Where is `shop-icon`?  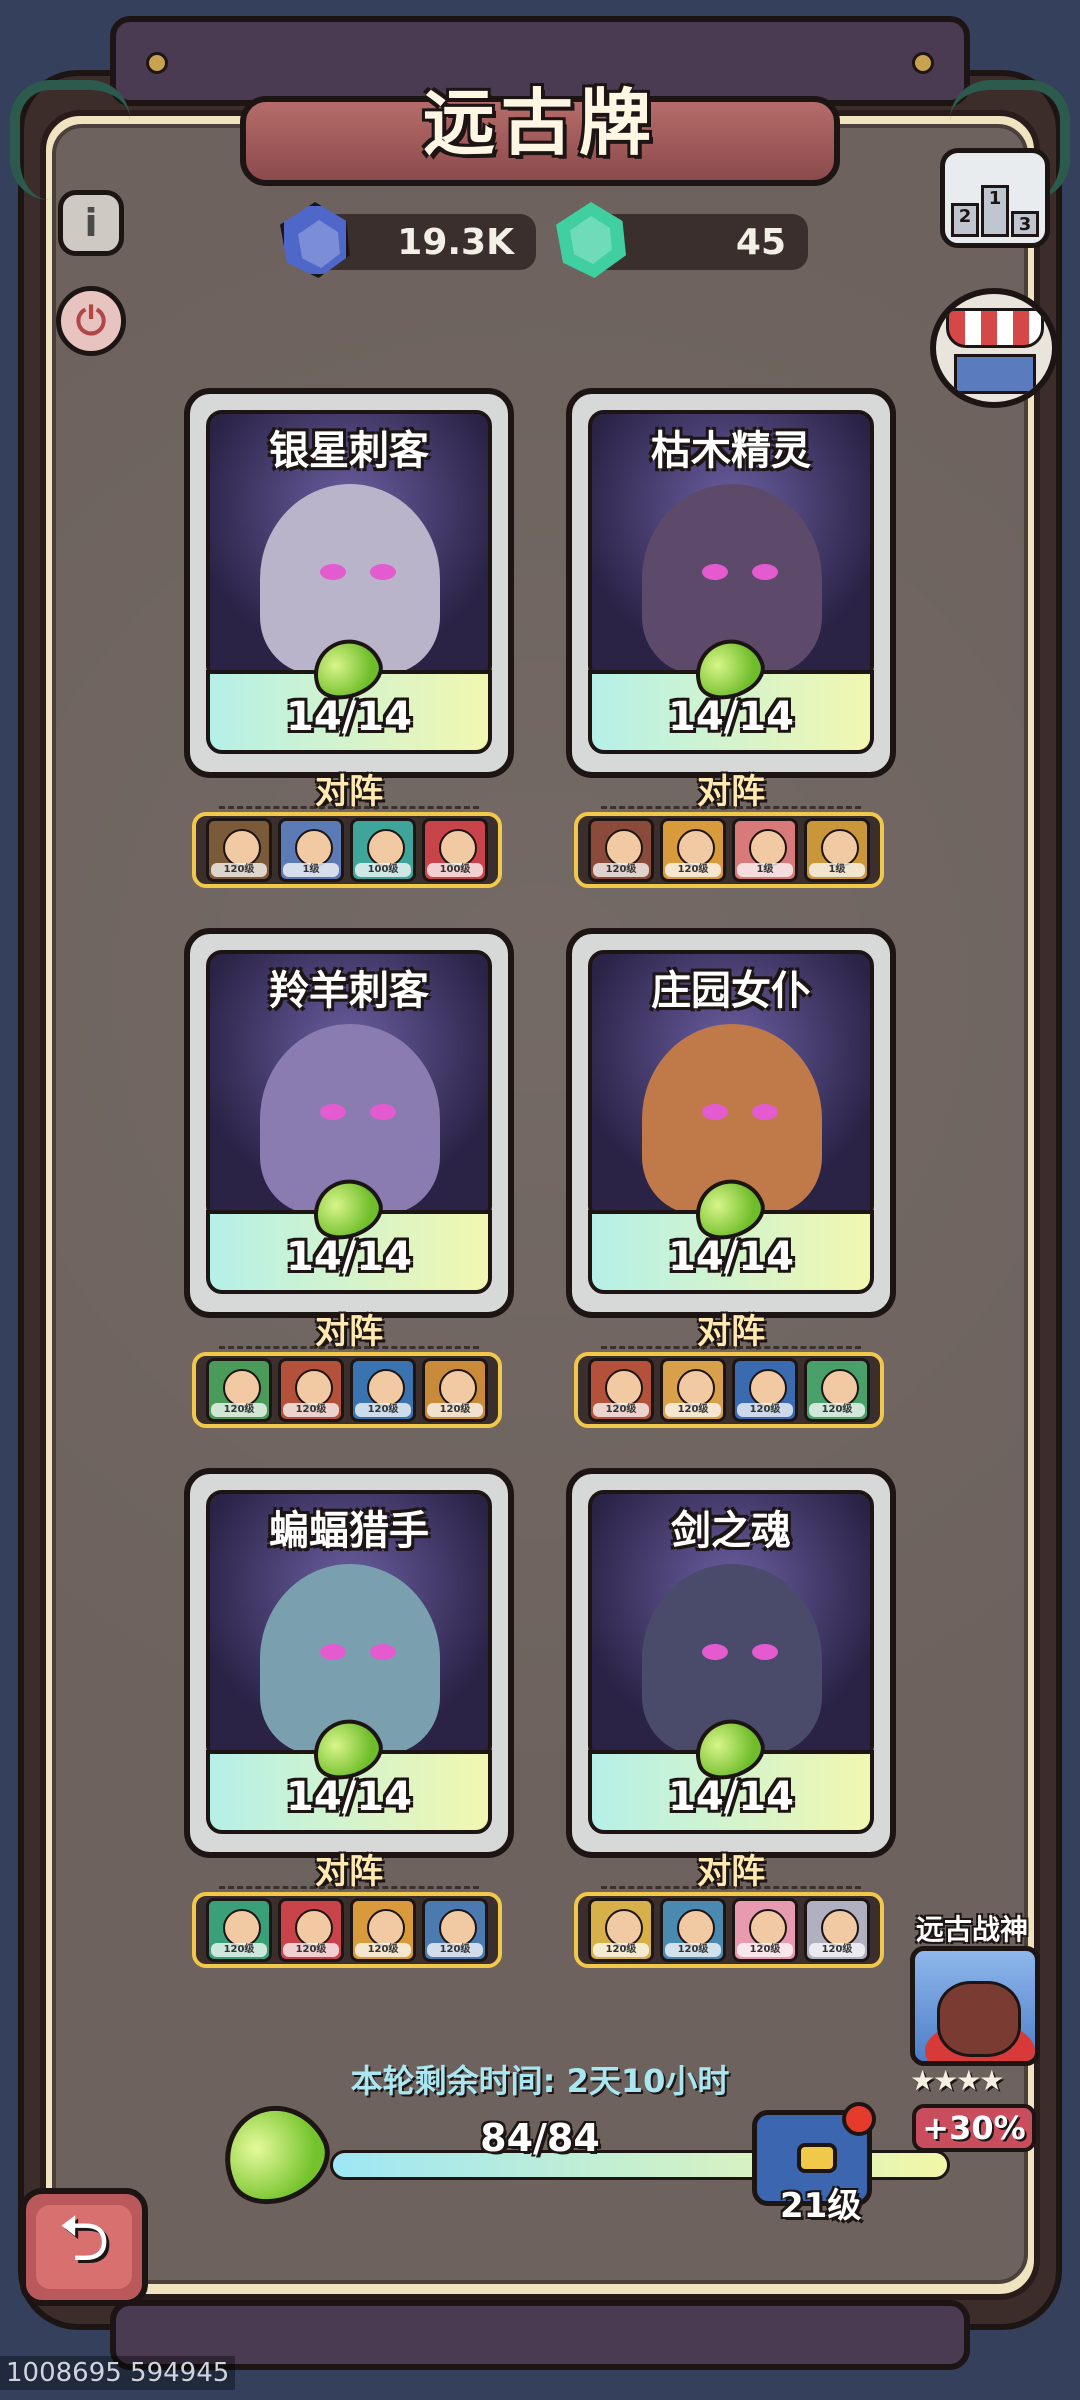
shop-icon is located at coordinates (995, 328).